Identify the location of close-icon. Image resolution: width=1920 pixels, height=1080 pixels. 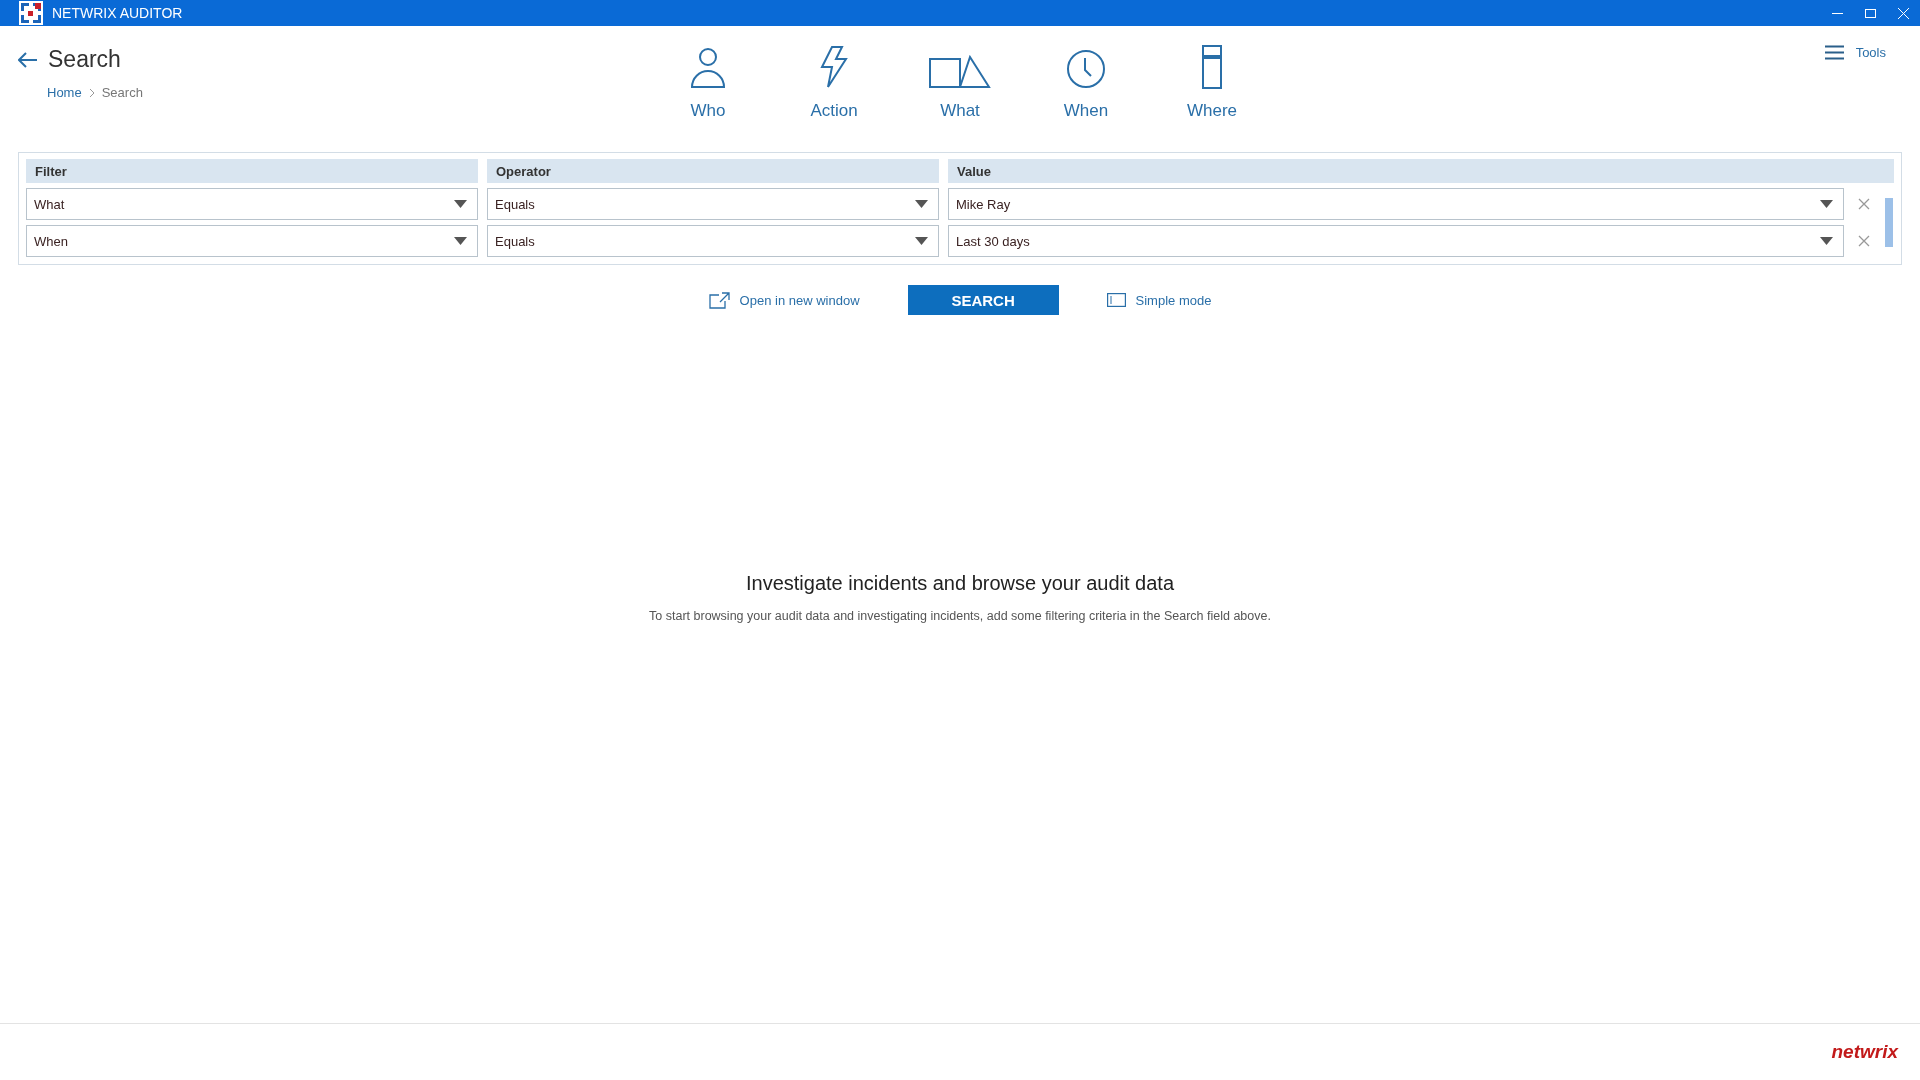
(1903, 13).